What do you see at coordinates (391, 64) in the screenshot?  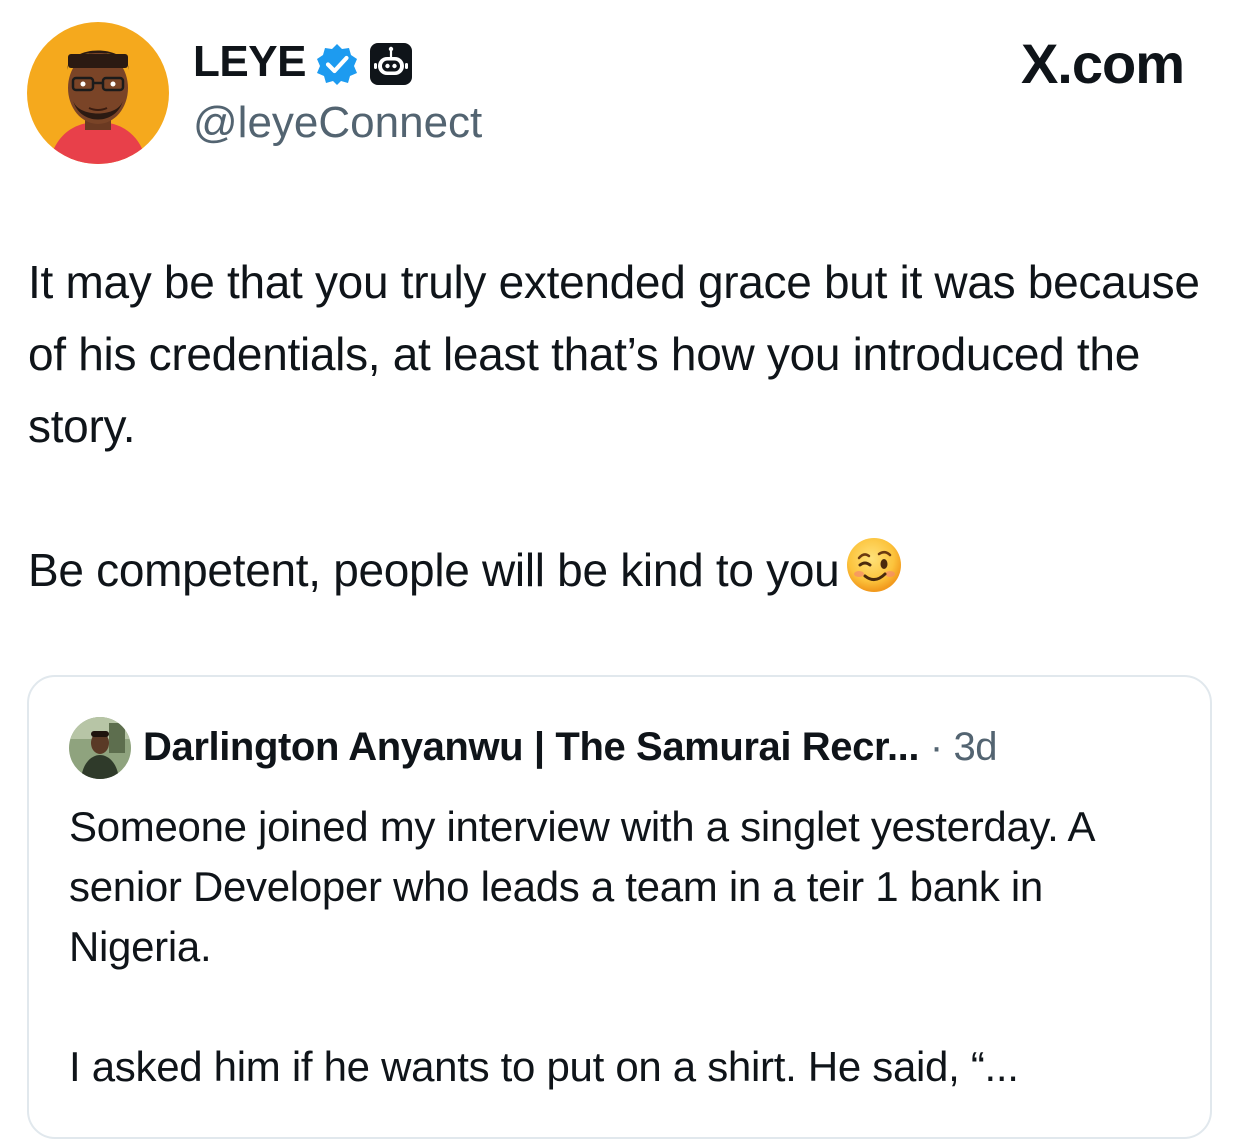 I see `robot-badge-icon` at bounding box center [391, 64].